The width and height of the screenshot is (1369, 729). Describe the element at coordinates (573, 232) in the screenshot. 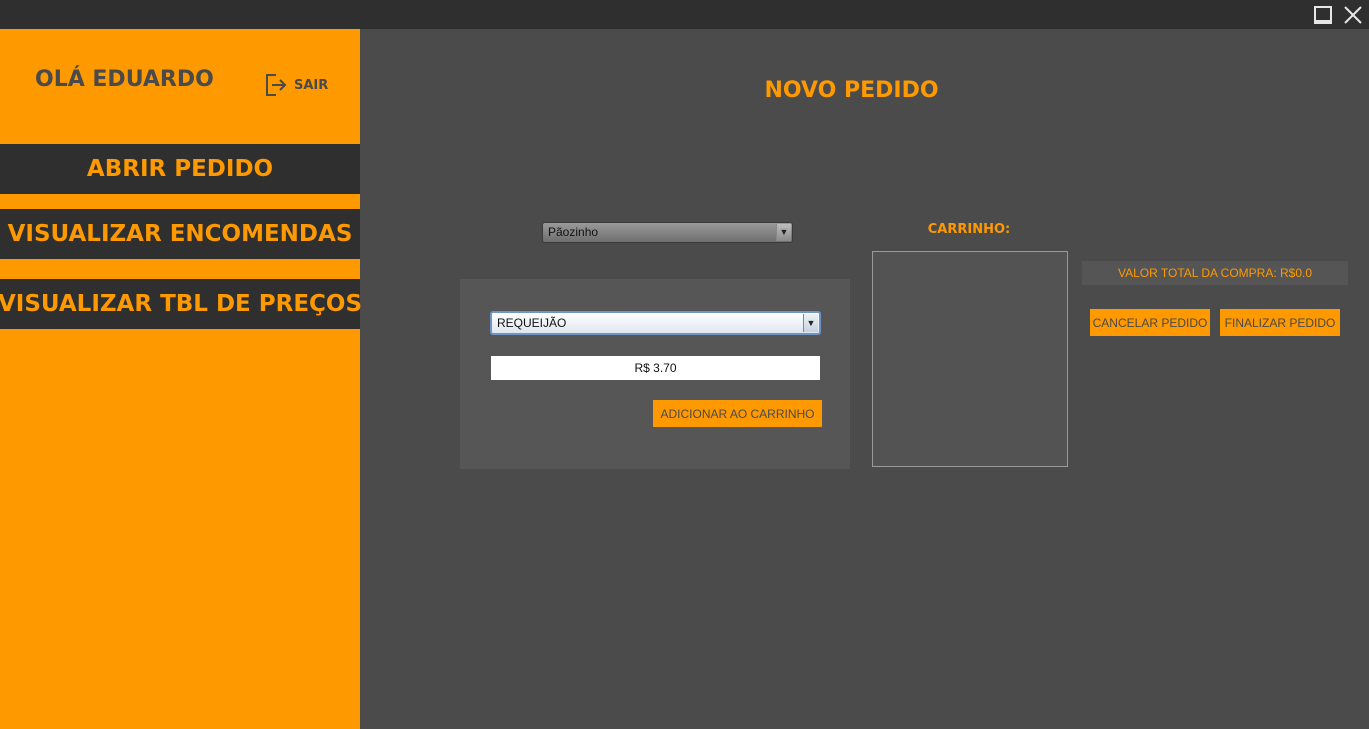

I see `bread-select-value: Pãozinho` at that location.